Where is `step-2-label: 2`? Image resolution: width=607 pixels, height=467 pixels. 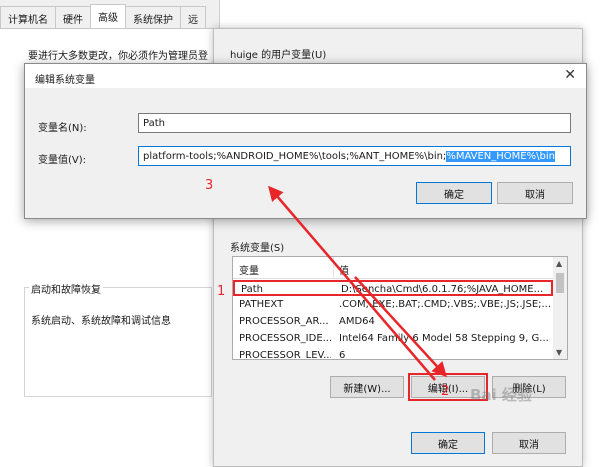 step-2-label: 2 is located at coordinates (445, 391).